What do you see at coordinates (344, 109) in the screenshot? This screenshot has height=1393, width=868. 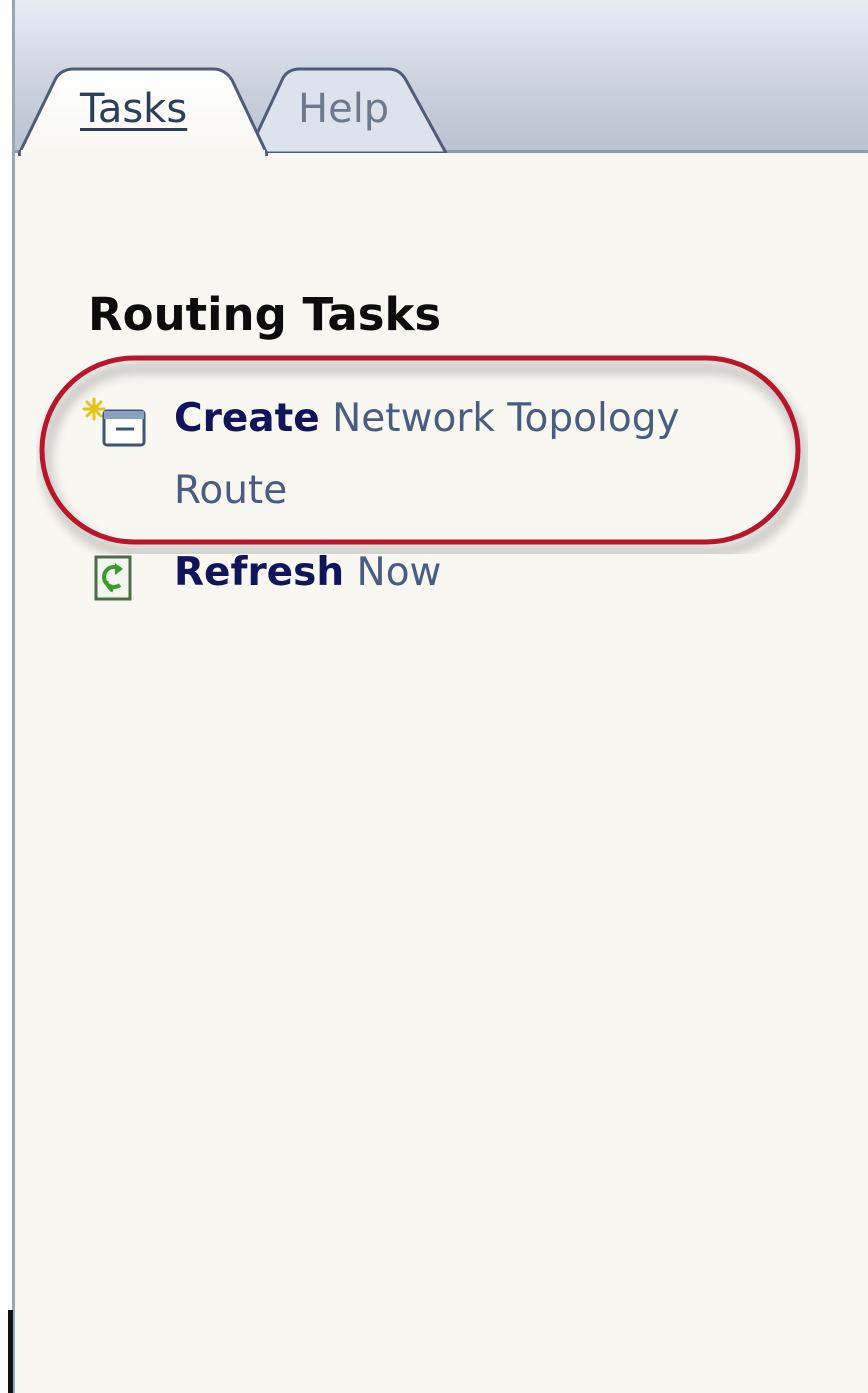 I see `tab-help-label: Help` at bounding box center [344, 109].